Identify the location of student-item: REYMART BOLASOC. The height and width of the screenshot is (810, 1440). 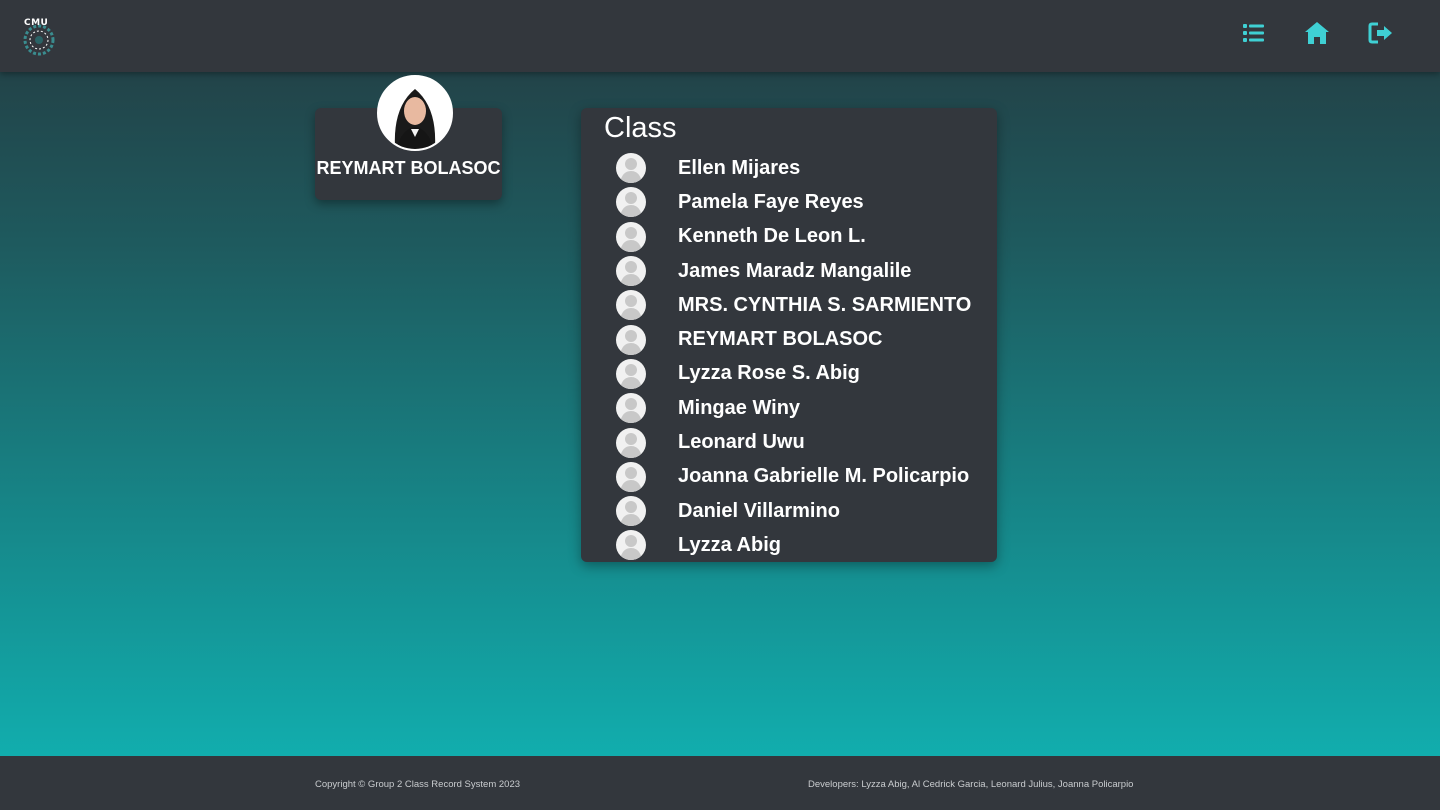
(789, 339).